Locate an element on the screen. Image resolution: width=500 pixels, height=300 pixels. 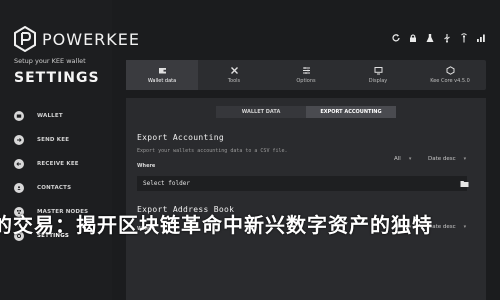
sidebar-item-label: WALLET is located at coordinates (50, 116).